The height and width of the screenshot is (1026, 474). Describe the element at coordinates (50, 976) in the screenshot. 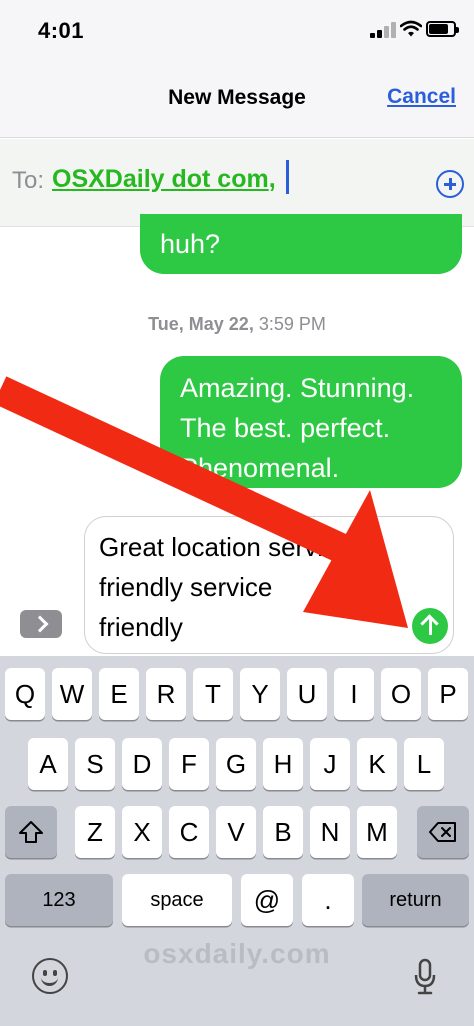

I see `emoji-icon` at that location.